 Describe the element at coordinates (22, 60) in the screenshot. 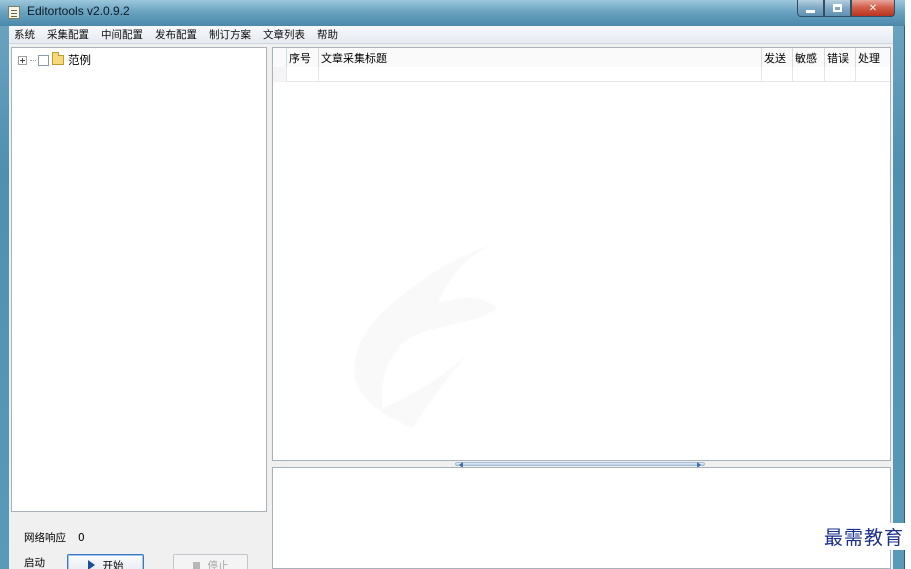

I see `expand-icon` at that location.